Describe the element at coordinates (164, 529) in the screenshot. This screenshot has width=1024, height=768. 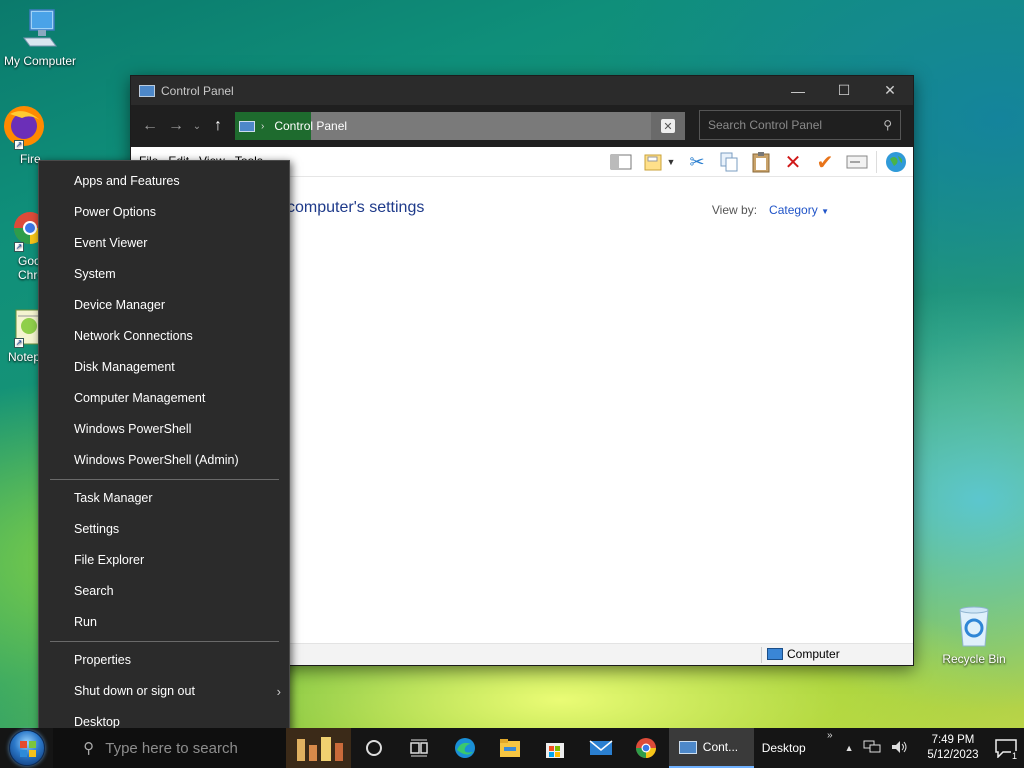
I see `menu-item-settings: Settings` at that location.